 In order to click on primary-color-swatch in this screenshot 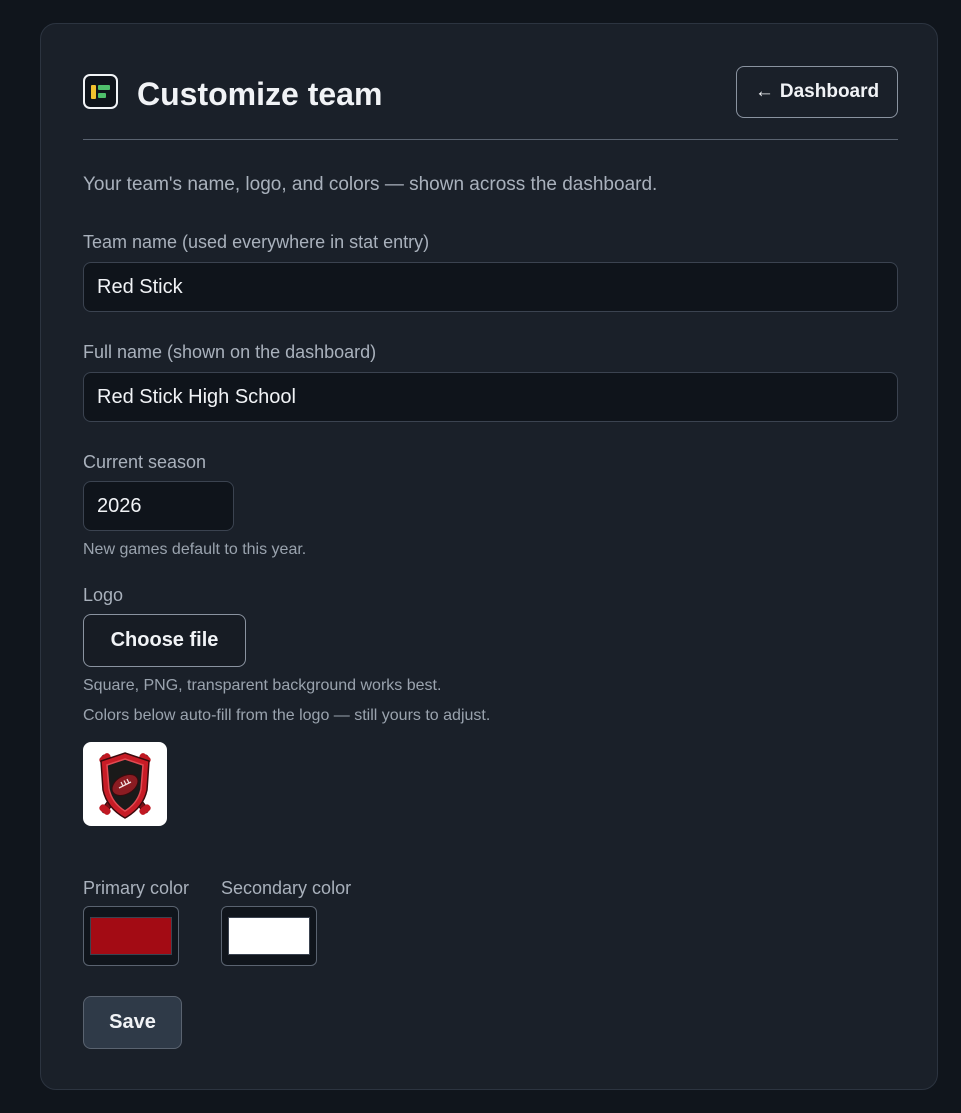, I will do `click(131, 936)`.